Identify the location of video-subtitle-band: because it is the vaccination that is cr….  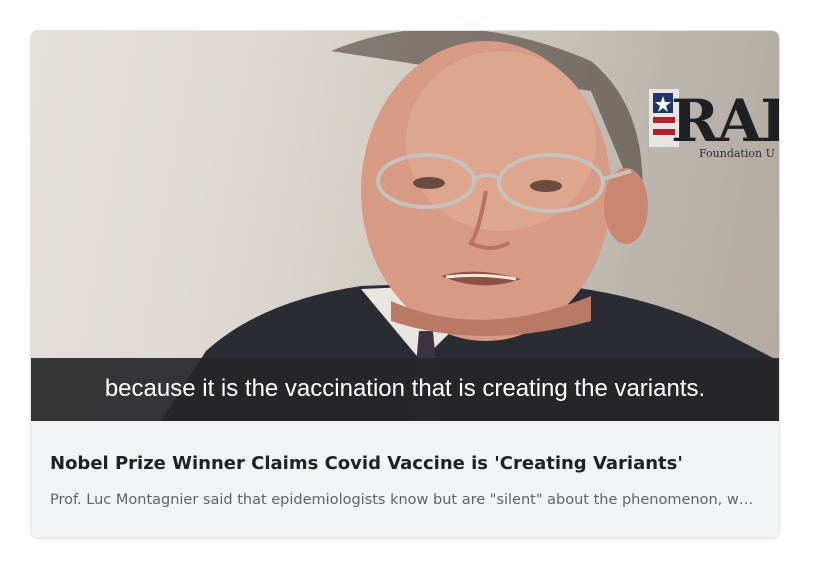
(405, 389).